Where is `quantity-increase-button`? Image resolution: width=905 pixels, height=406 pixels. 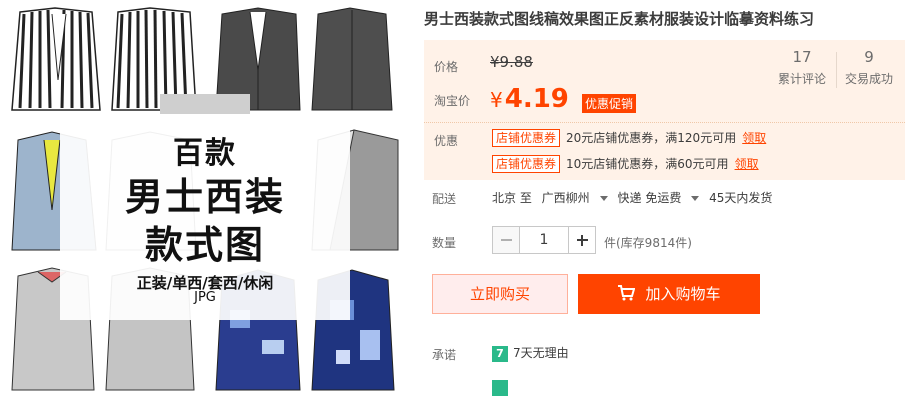
quantity-increase-button is located at coordinates (582, 240).